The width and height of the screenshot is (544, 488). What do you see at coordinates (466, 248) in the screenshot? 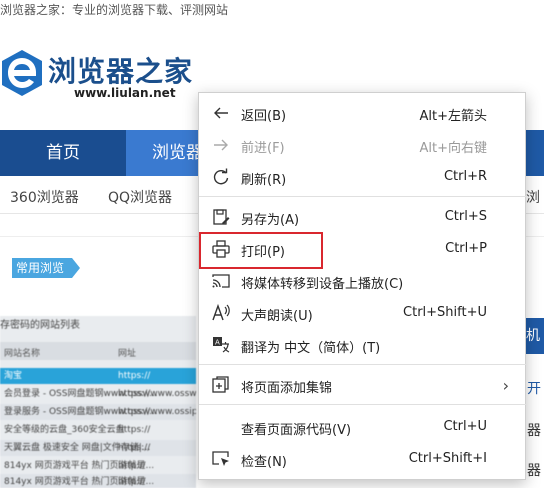
I see `menu-print-shortcut: Ctrl+P` at bounding box center [466, 248].